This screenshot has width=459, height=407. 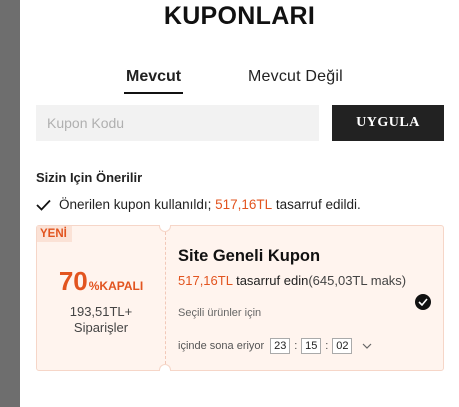 What do you see at coordinates (423, 302) in the screenshot?
I see `selected-check-icon` at bounding box center [423, 302].